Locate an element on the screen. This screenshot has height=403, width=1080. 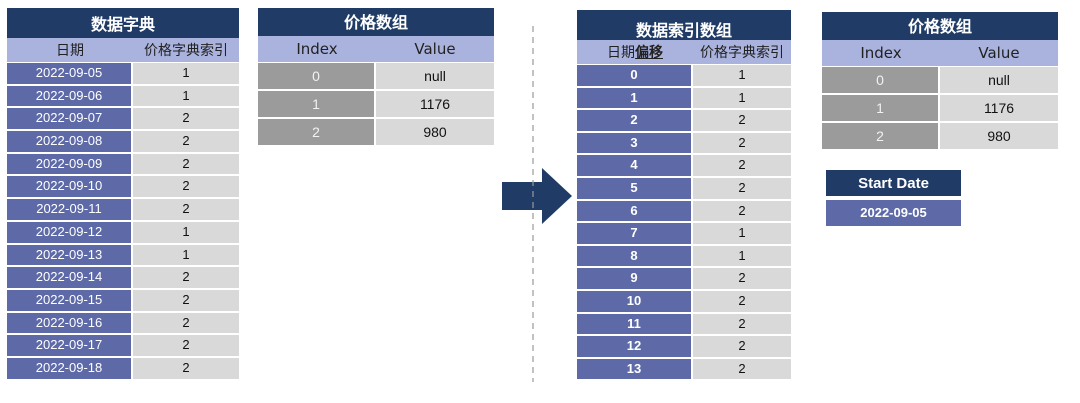
date-dict-row: 2022-09-12 1 is located at coordinates (123, 233).